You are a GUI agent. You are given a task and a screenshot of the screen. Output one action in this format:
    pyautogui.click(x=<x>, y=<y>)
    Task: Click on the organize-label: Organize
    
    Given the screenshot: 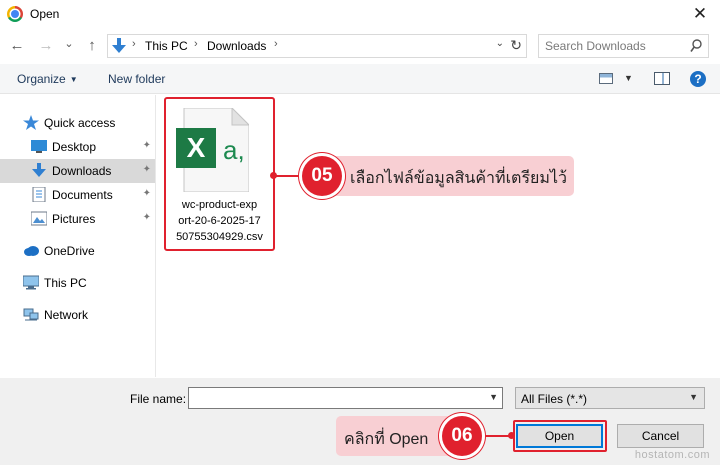 What is the action you would take?
    pyautogui.click(x=41, y=79)
    